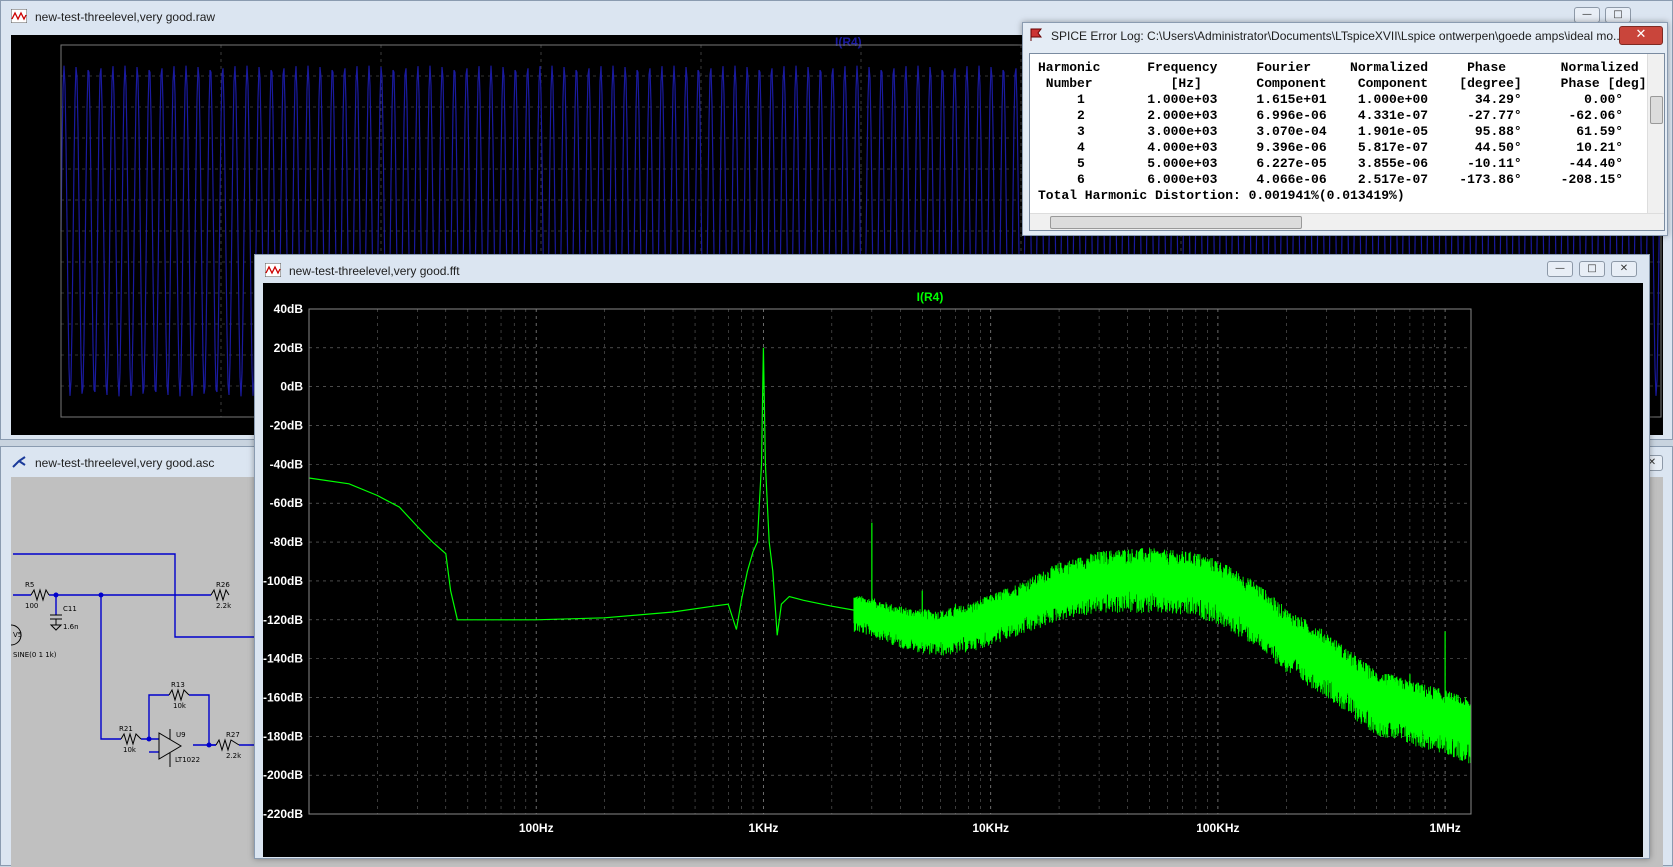 Image resolution: width=1673 pixels, height=867 pixels. I want to click on raw-y-tick-label: -3A, so click(46, 262).